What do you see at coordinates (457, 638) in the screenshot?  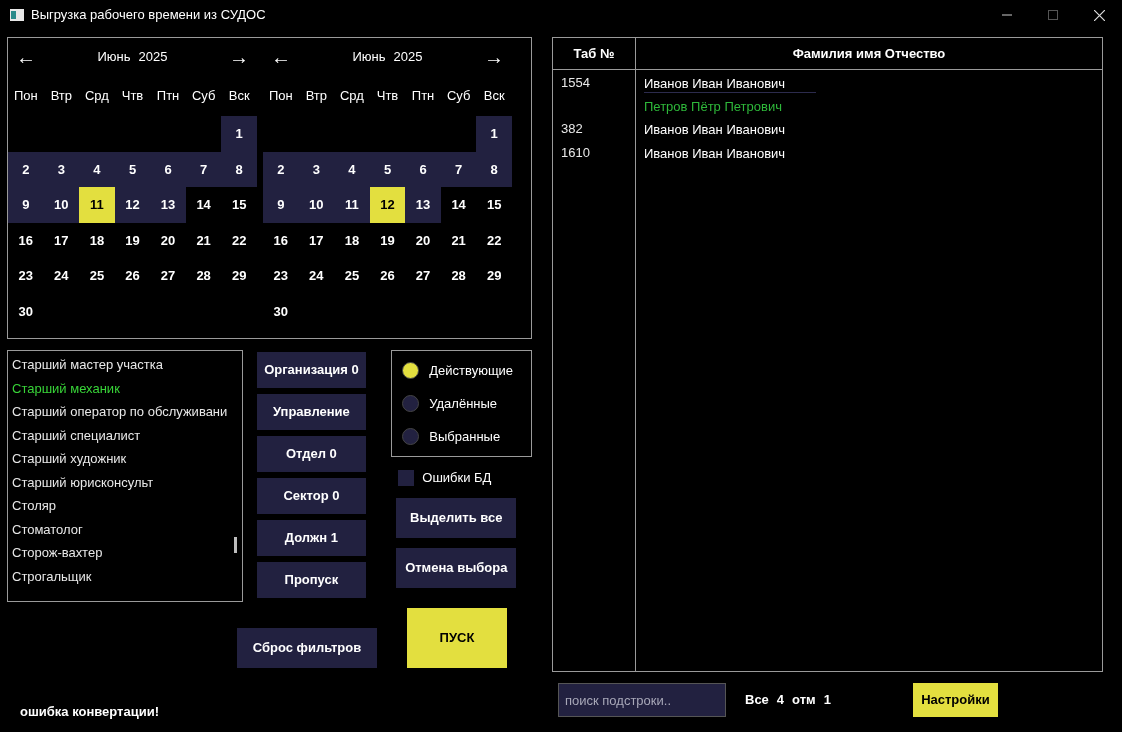 I see `start-button: ПУСК` at bounding box center [457, 638].